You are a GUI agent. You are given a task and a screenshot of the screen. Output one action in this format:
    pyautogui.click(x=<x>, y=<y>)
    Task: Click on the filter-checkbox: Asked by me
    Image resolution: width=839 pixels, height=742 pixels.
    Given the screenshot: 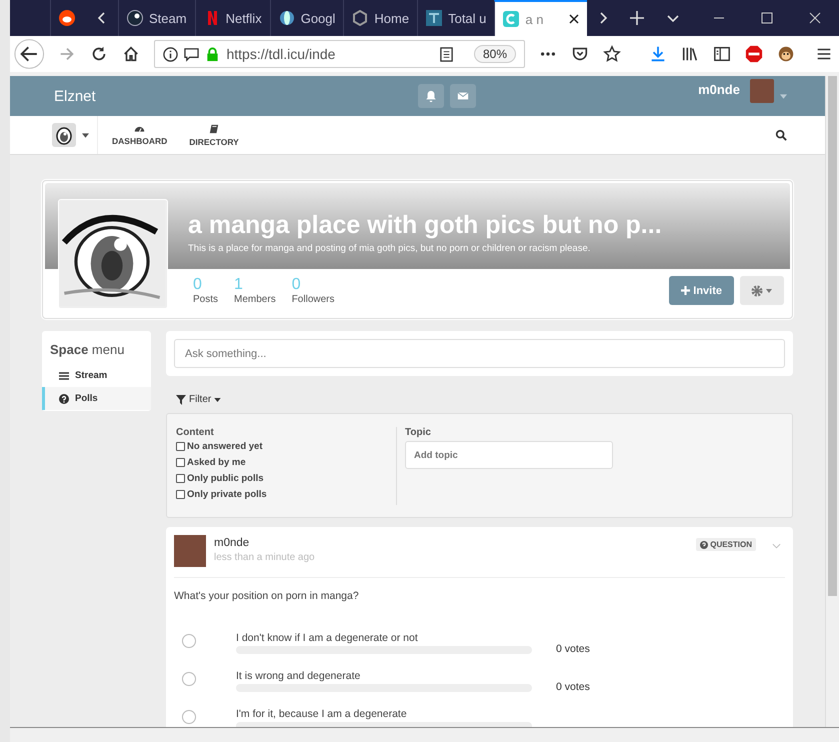 What is the action you would take?
    pyautogui.click(x=286, y=462)
    